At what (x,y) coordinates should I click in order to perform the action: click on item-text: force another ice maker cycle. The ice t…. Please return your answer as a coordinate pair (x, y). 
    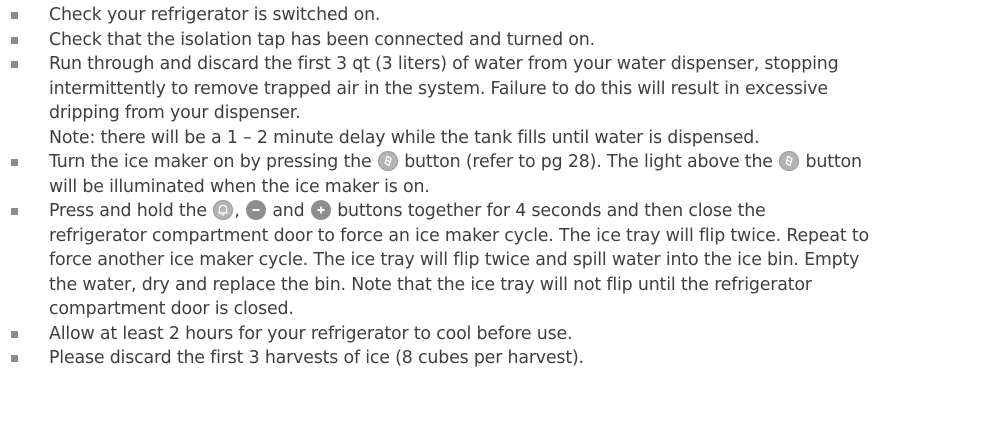
    Looking at the image, I should click on (454, 260).